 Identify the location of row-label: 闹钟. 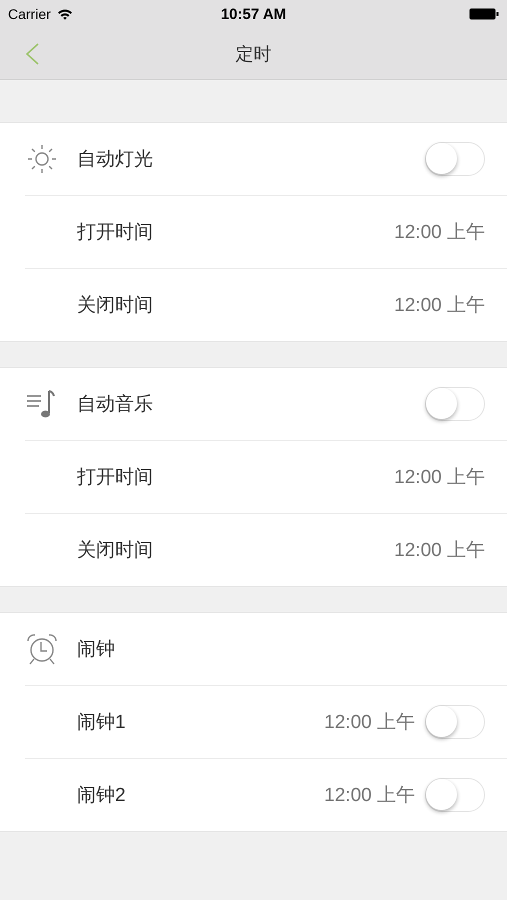
(96, 650).